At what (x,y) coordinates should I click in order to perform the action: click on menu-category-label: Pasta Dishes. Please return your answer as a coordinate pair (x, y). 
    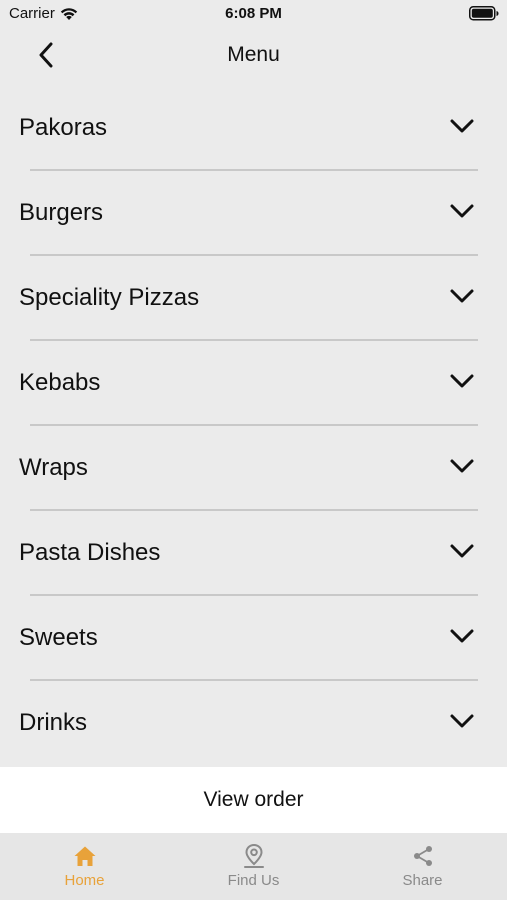
    Looking at the image, I should click on (90, 552).